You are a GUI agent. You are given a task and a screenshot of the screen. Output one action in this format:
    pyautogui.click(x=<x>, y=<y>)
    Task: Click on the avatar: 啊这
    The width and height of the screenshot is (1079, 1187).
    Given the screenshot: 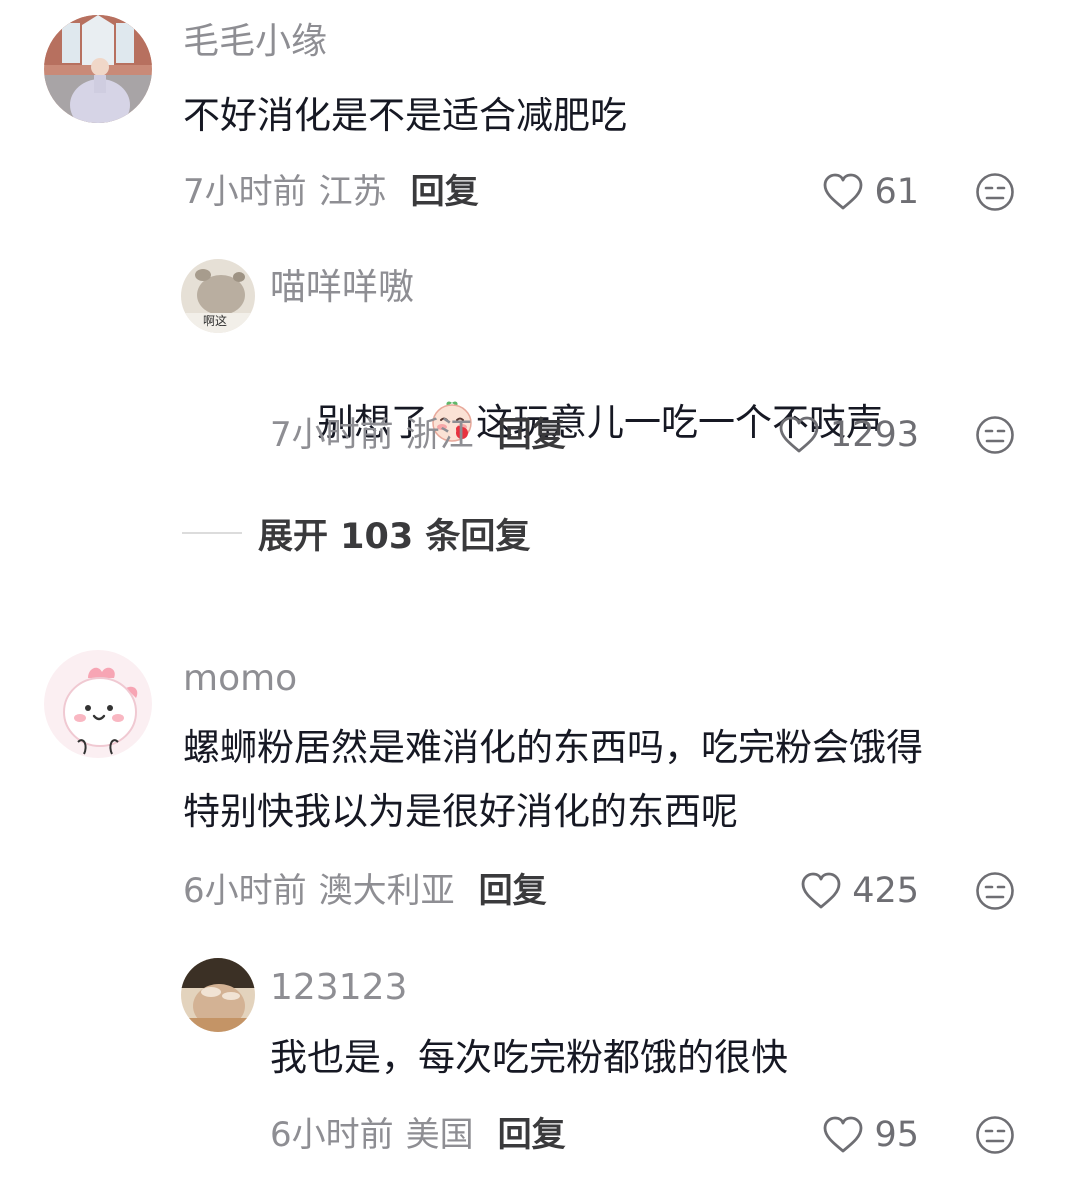 What is the action you would take?
    pyautogui.click(x=218, y=296)
    